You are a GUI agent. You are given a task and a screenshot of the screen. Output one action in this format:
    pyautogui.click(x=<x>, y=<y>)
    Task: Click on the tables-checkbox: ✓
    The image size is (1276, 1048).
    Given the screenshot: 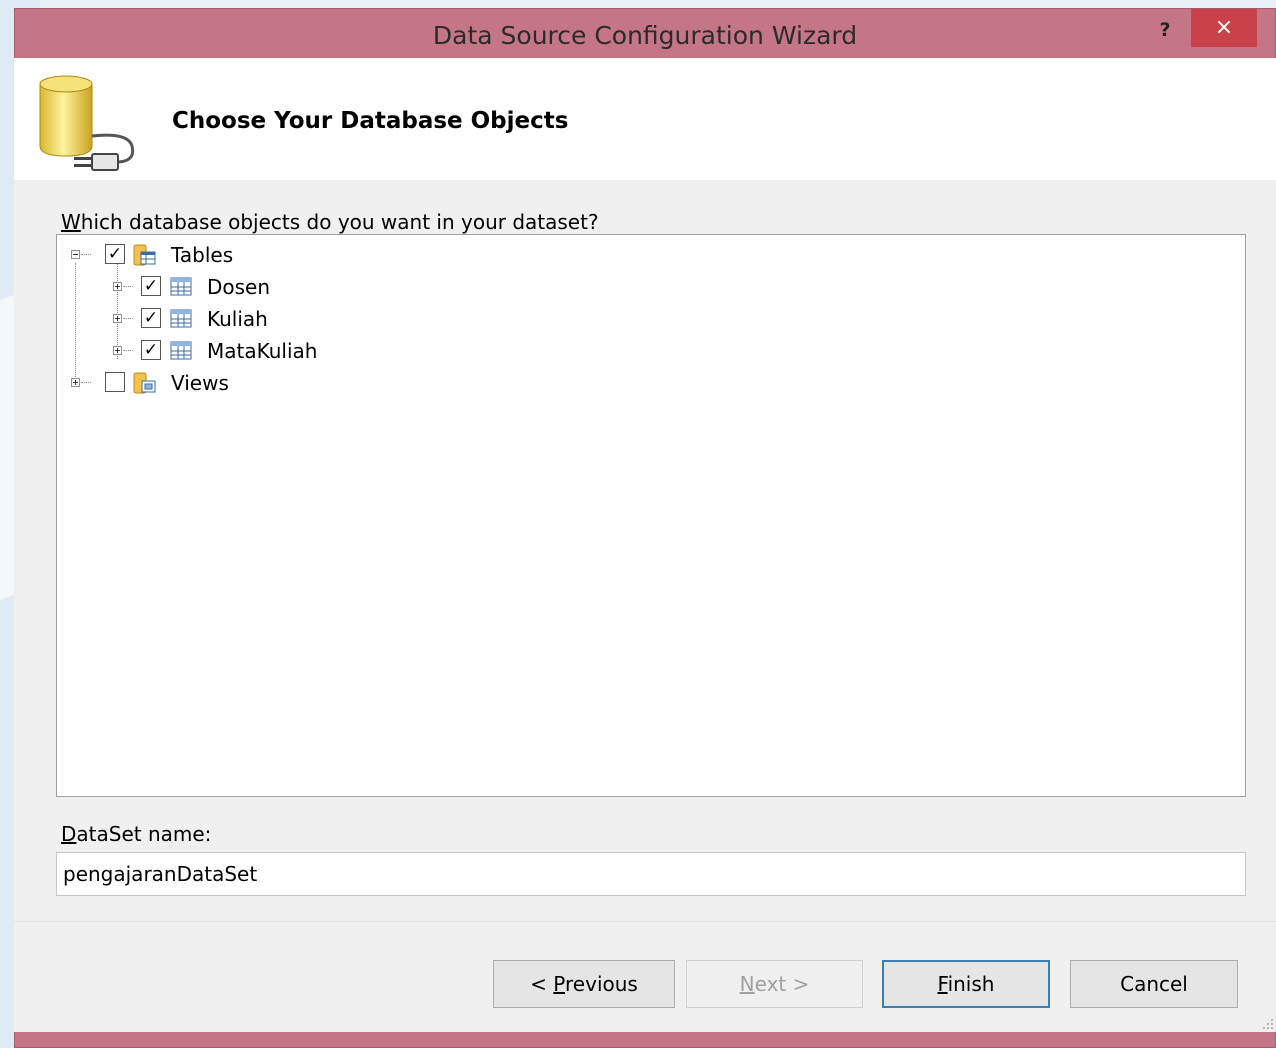 What is the action you would take?
    pyautogui.click(x=115, y=254)
    